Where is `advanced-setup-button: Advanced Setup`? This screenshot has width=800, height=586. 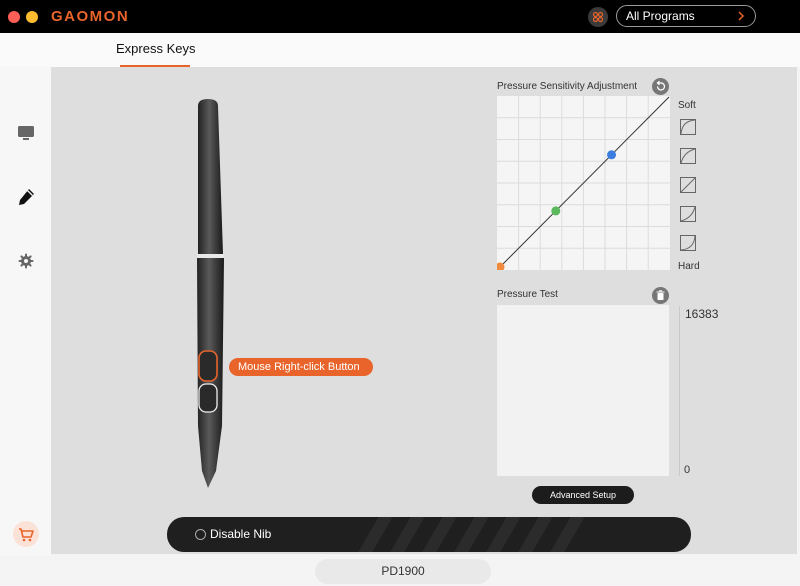
advanced-setup-button: Advanced Setup is located at coordinates (583, 495).